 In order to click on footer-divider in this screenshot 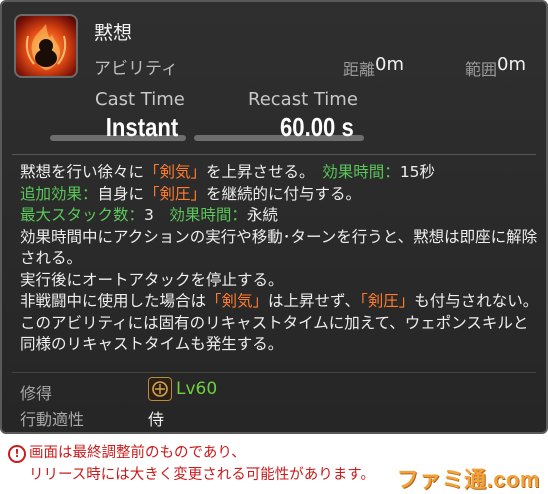, I will do `click(274, 372)`.